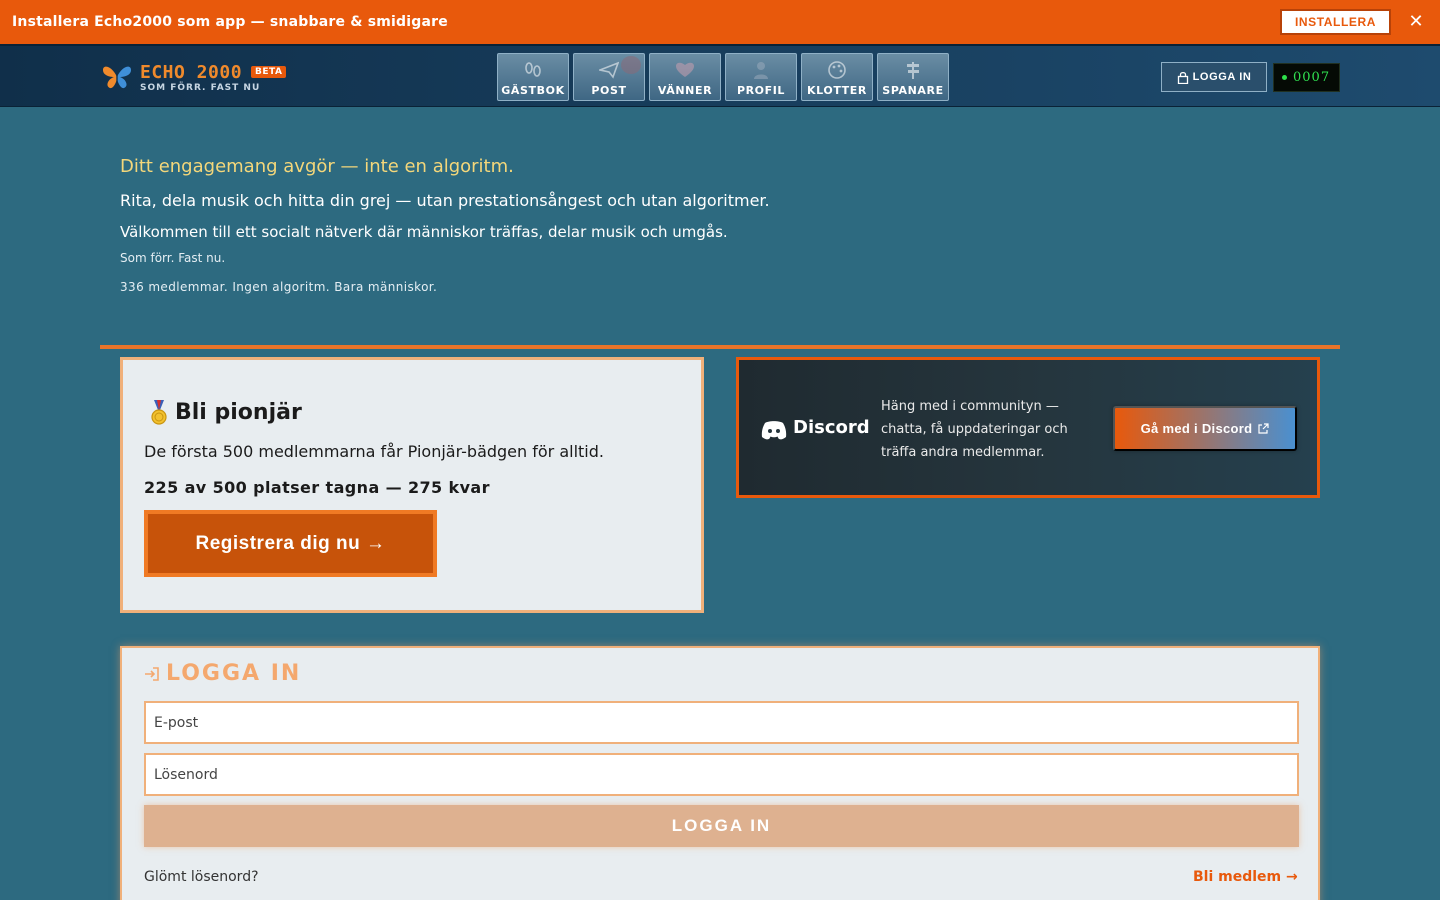 This screenshot has height=900, width=1440. I want to click on nav-item-profil: PROFIL, so click(761, 77).